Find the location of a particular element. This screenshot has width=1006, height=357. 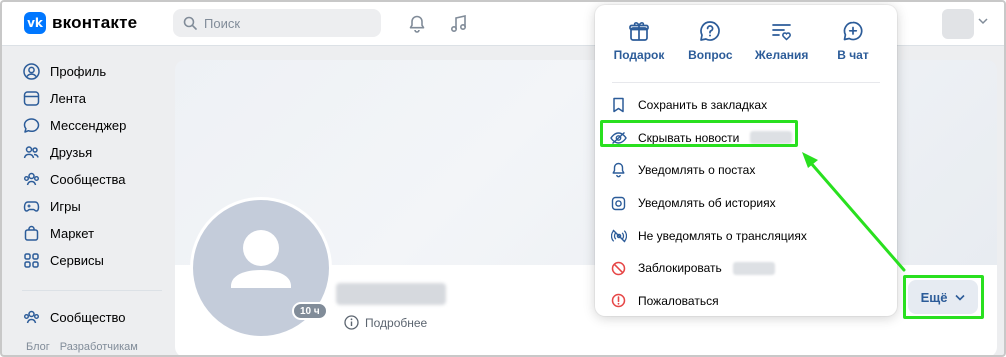

quick-action-label: Подарок is located at coordinates (639, 55).